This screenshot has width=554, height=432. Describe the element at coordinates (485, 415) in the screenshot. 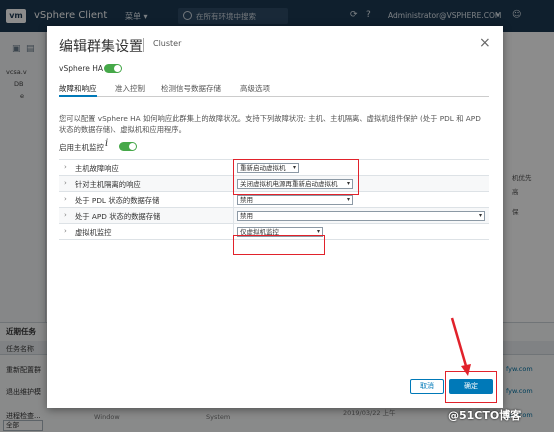

I see `watermark: @51CTO博客` at that location.